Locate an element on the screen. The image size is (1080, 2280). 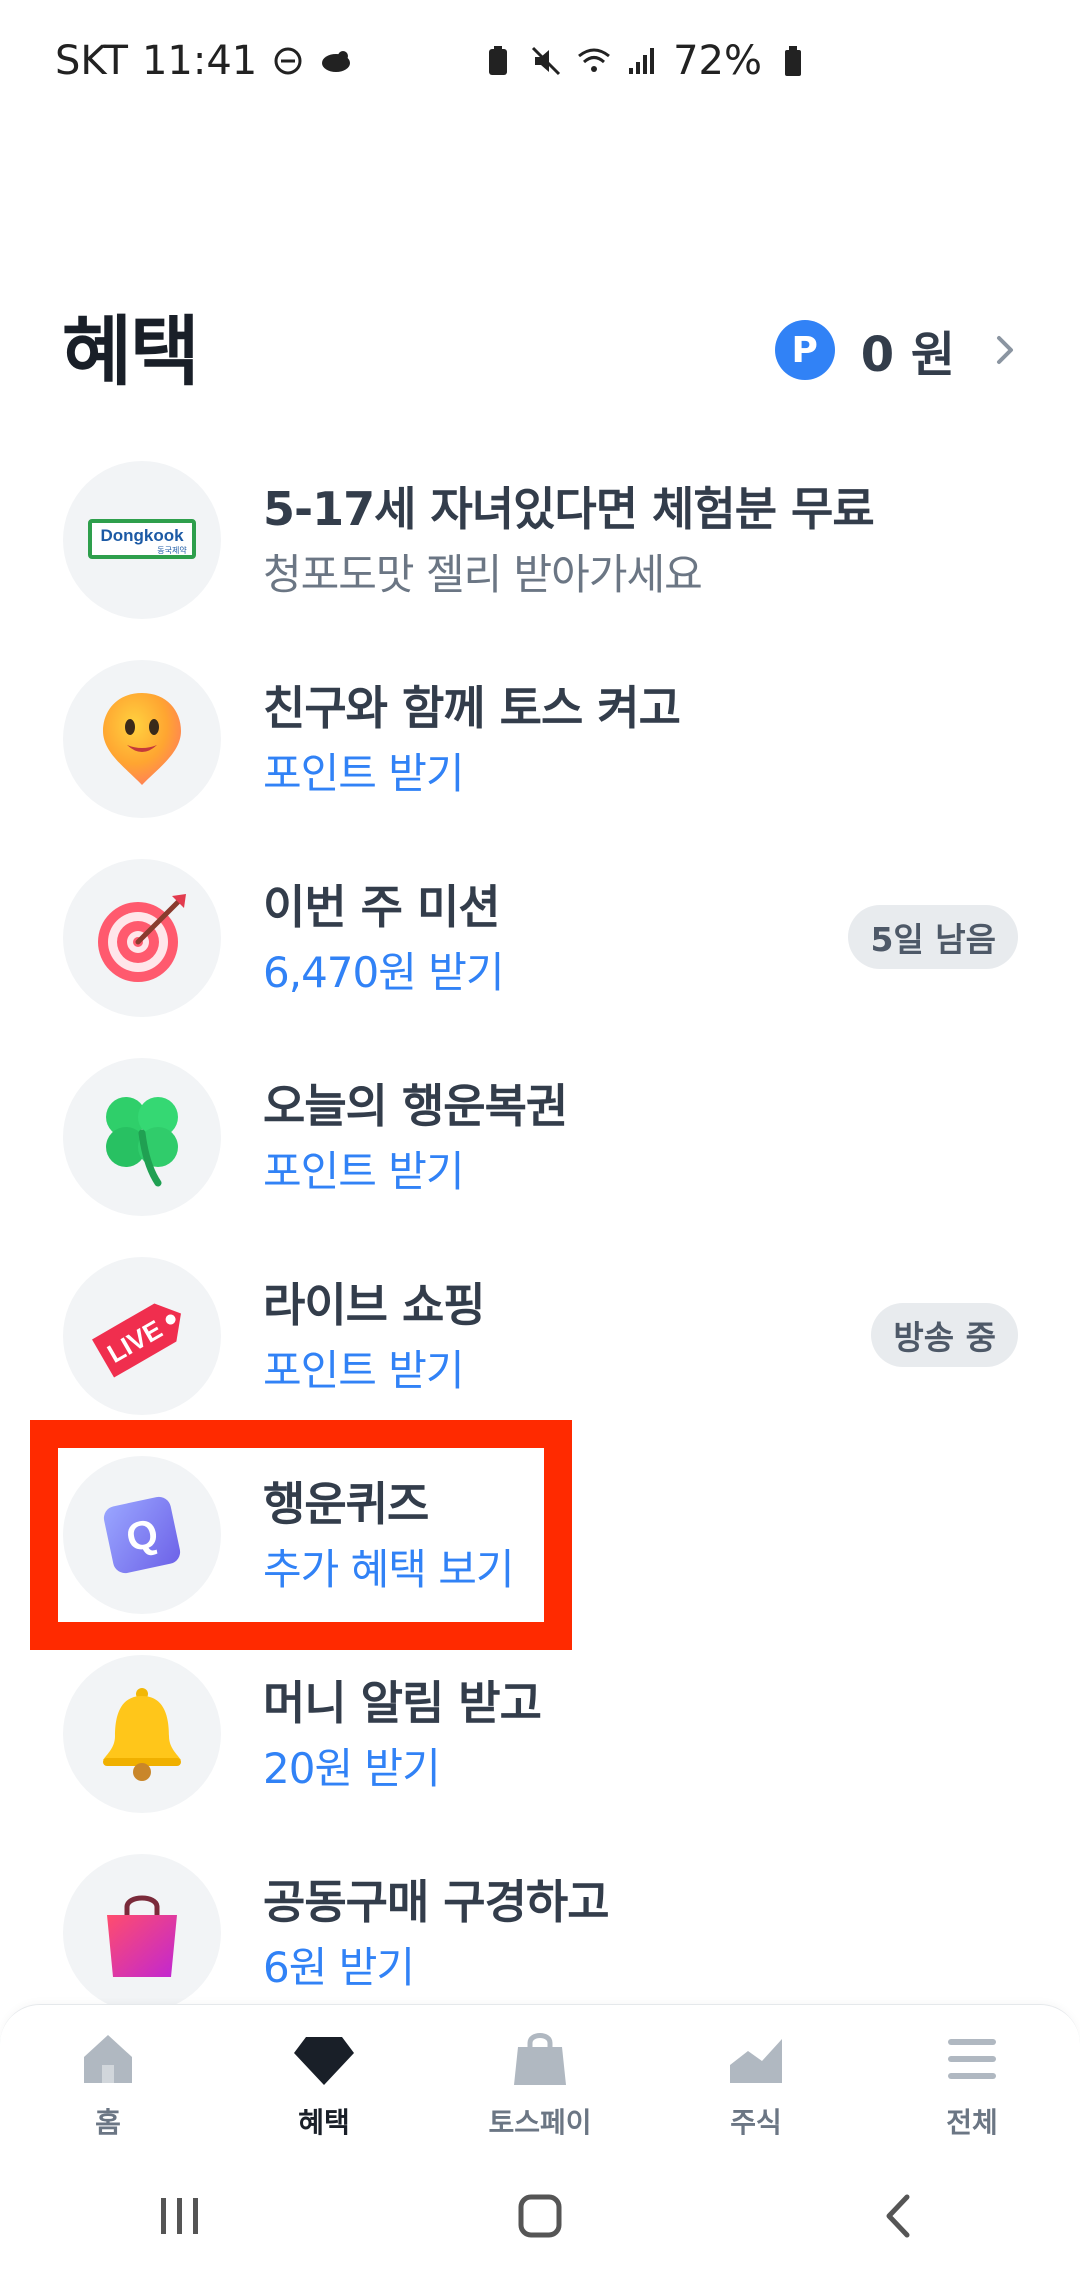
recent-apps-icon is located at coordinates (179, 2216).